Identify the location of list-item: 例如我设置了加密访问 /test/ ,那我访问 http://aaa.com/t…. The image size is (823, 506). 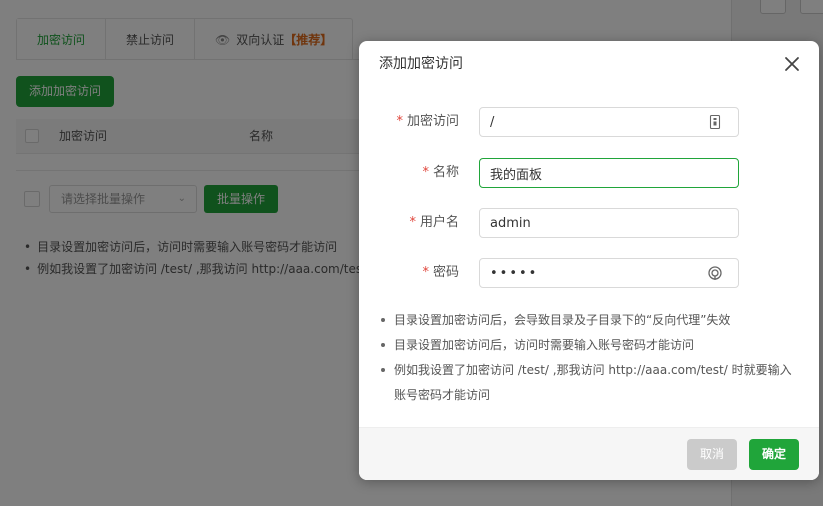
(589, 383).